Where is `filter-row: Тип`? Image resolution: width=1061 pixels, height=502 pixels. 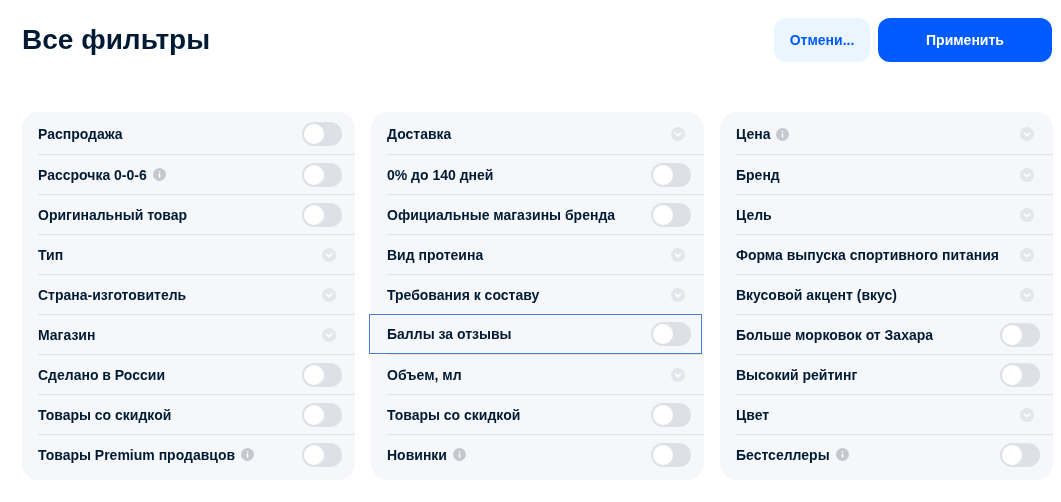
filter-row: Тип is located at coordinates (196, 254).